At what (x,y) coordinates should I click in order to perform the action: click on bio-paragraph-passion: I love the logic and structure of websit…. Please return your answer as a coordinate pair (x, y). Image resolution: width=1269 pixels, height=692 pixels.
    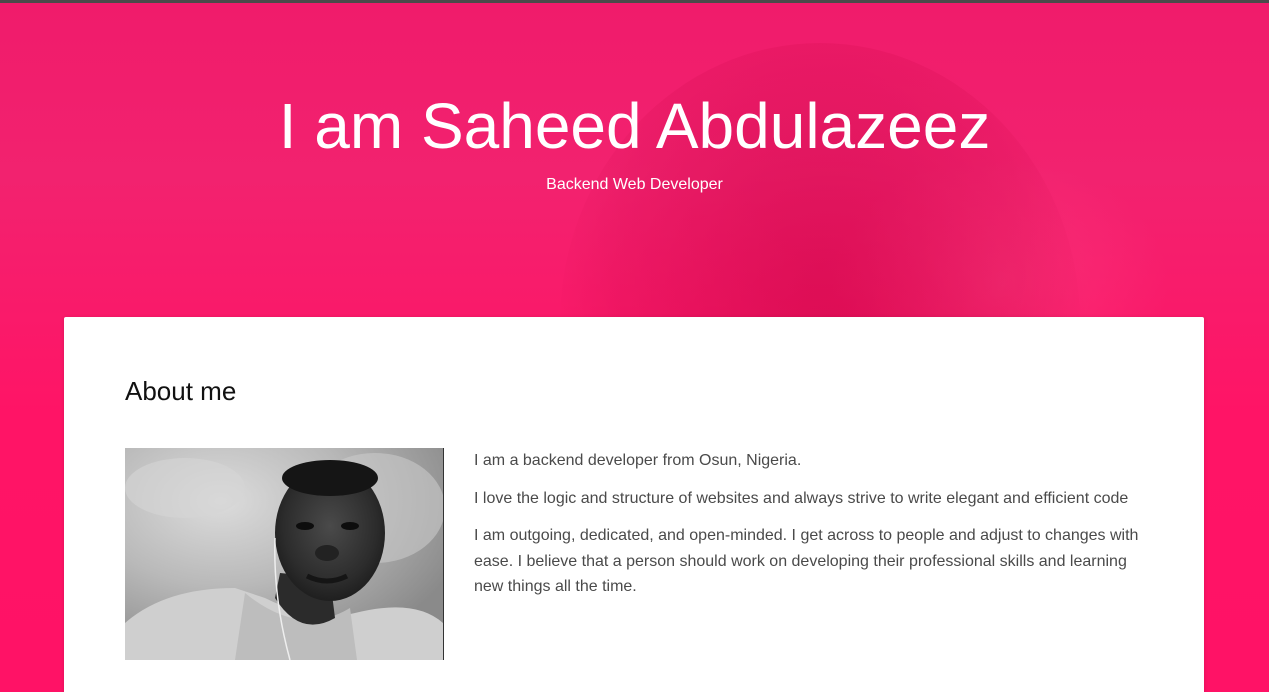
    Looking at the image, I should click on (801, 498).